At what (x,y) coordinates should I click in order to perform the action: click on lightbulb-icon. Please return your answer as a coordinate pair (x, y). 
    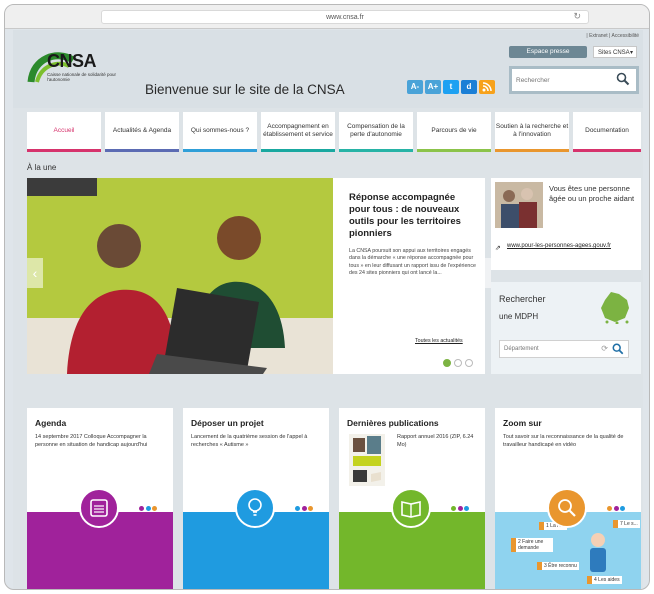
    Looking at the image, I should click on (255, 508).